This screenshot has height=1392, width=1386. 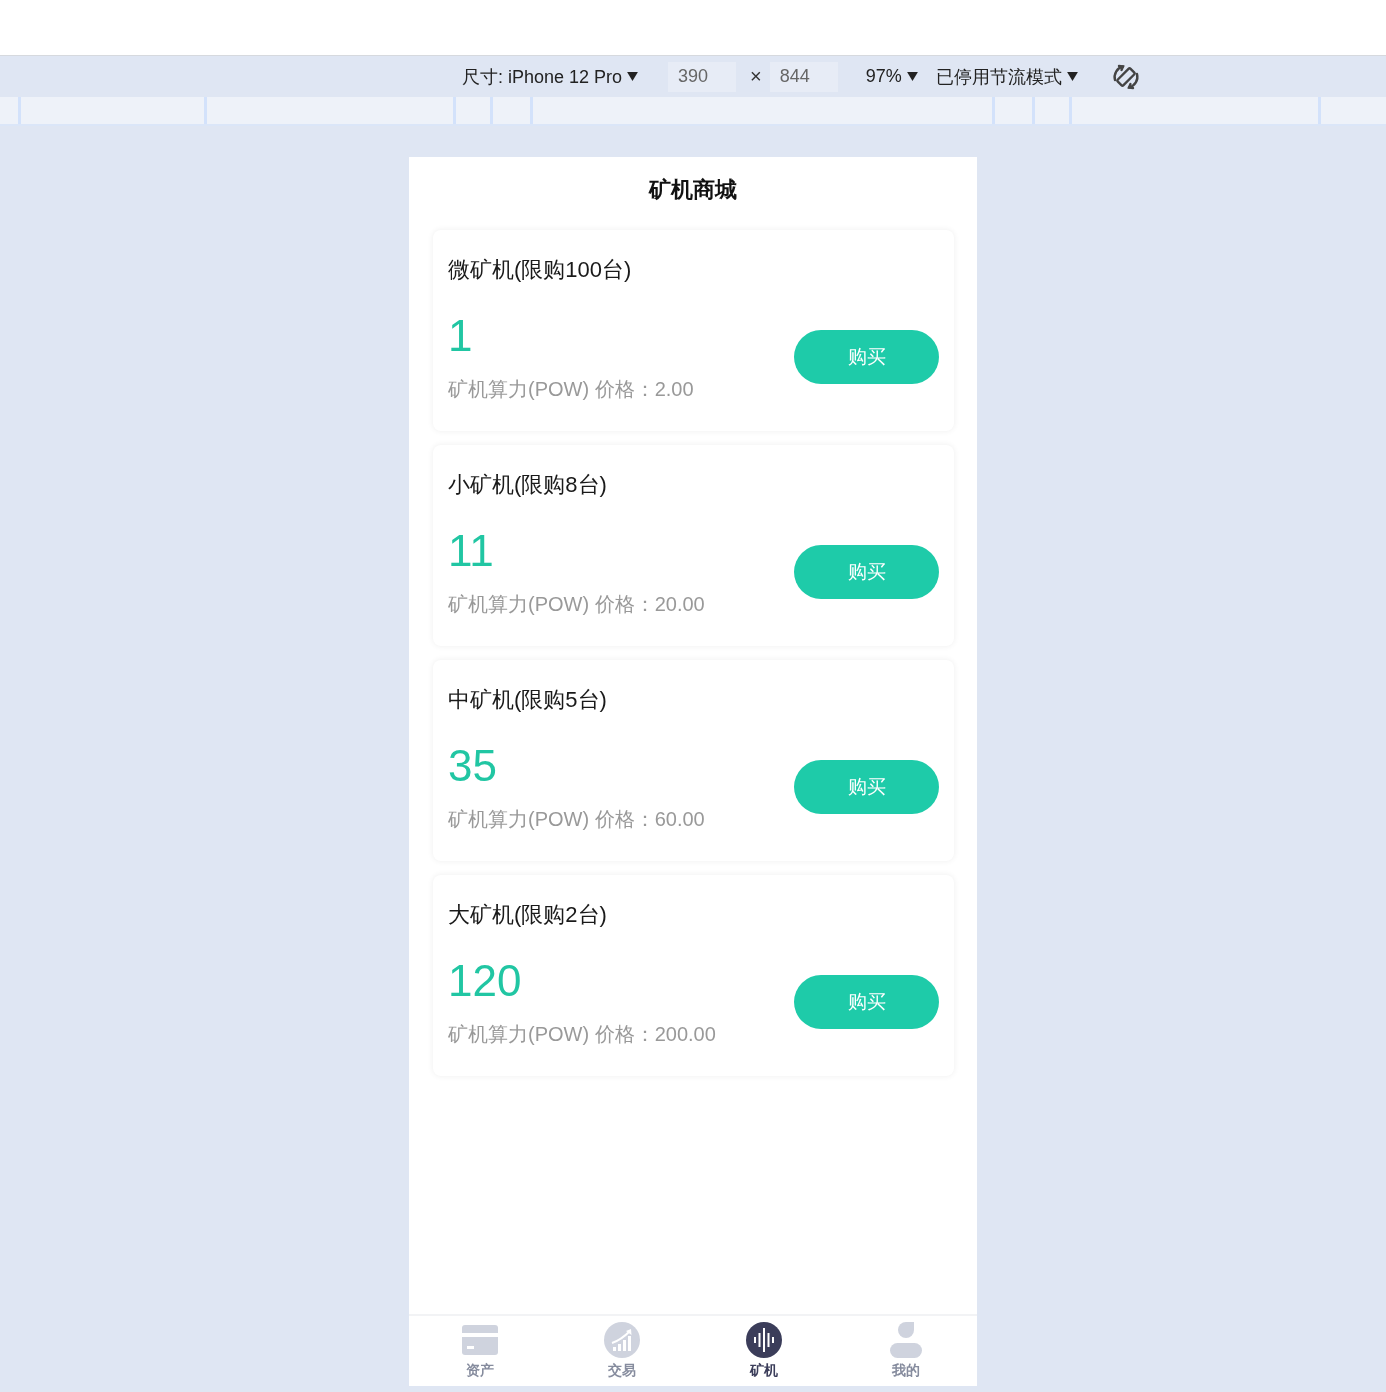 What do you see at coordinates (764, 1340) in the screenshot?
I see `waveform-icon` at bounding box center [764, 1340].